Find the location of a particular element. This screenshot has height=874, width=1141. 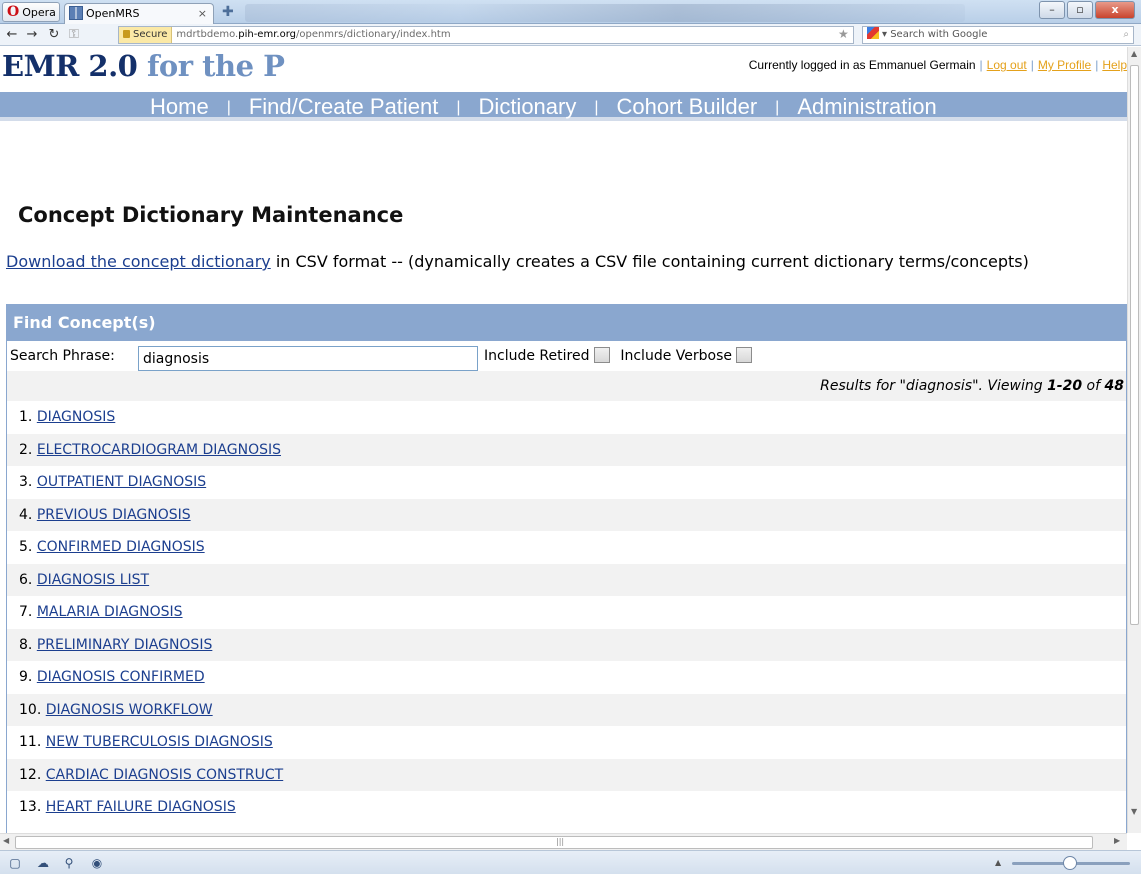

tab-close-icon: × is located at coordinates (202, 13).